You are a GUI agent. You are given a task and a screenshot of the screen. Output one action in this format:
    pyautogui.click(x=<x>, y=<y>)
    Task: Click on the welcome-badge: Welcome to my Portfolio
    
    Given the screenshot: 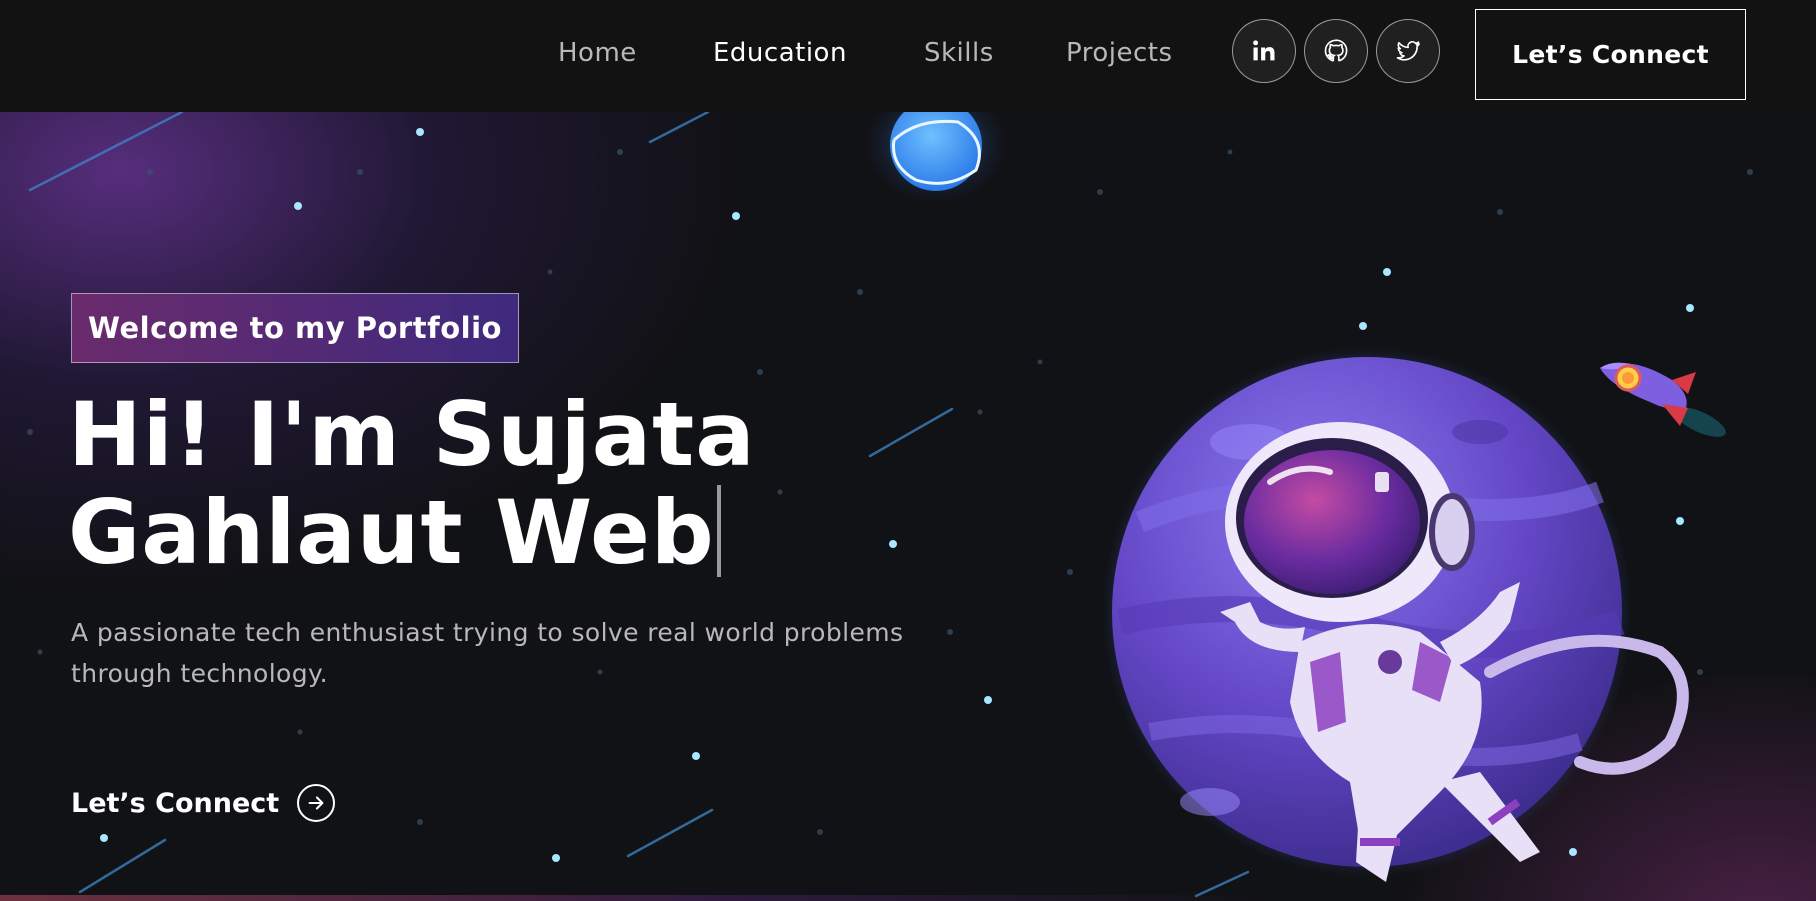 What is the action you would take?
    pyautogui.click(x=295, y=328)
    